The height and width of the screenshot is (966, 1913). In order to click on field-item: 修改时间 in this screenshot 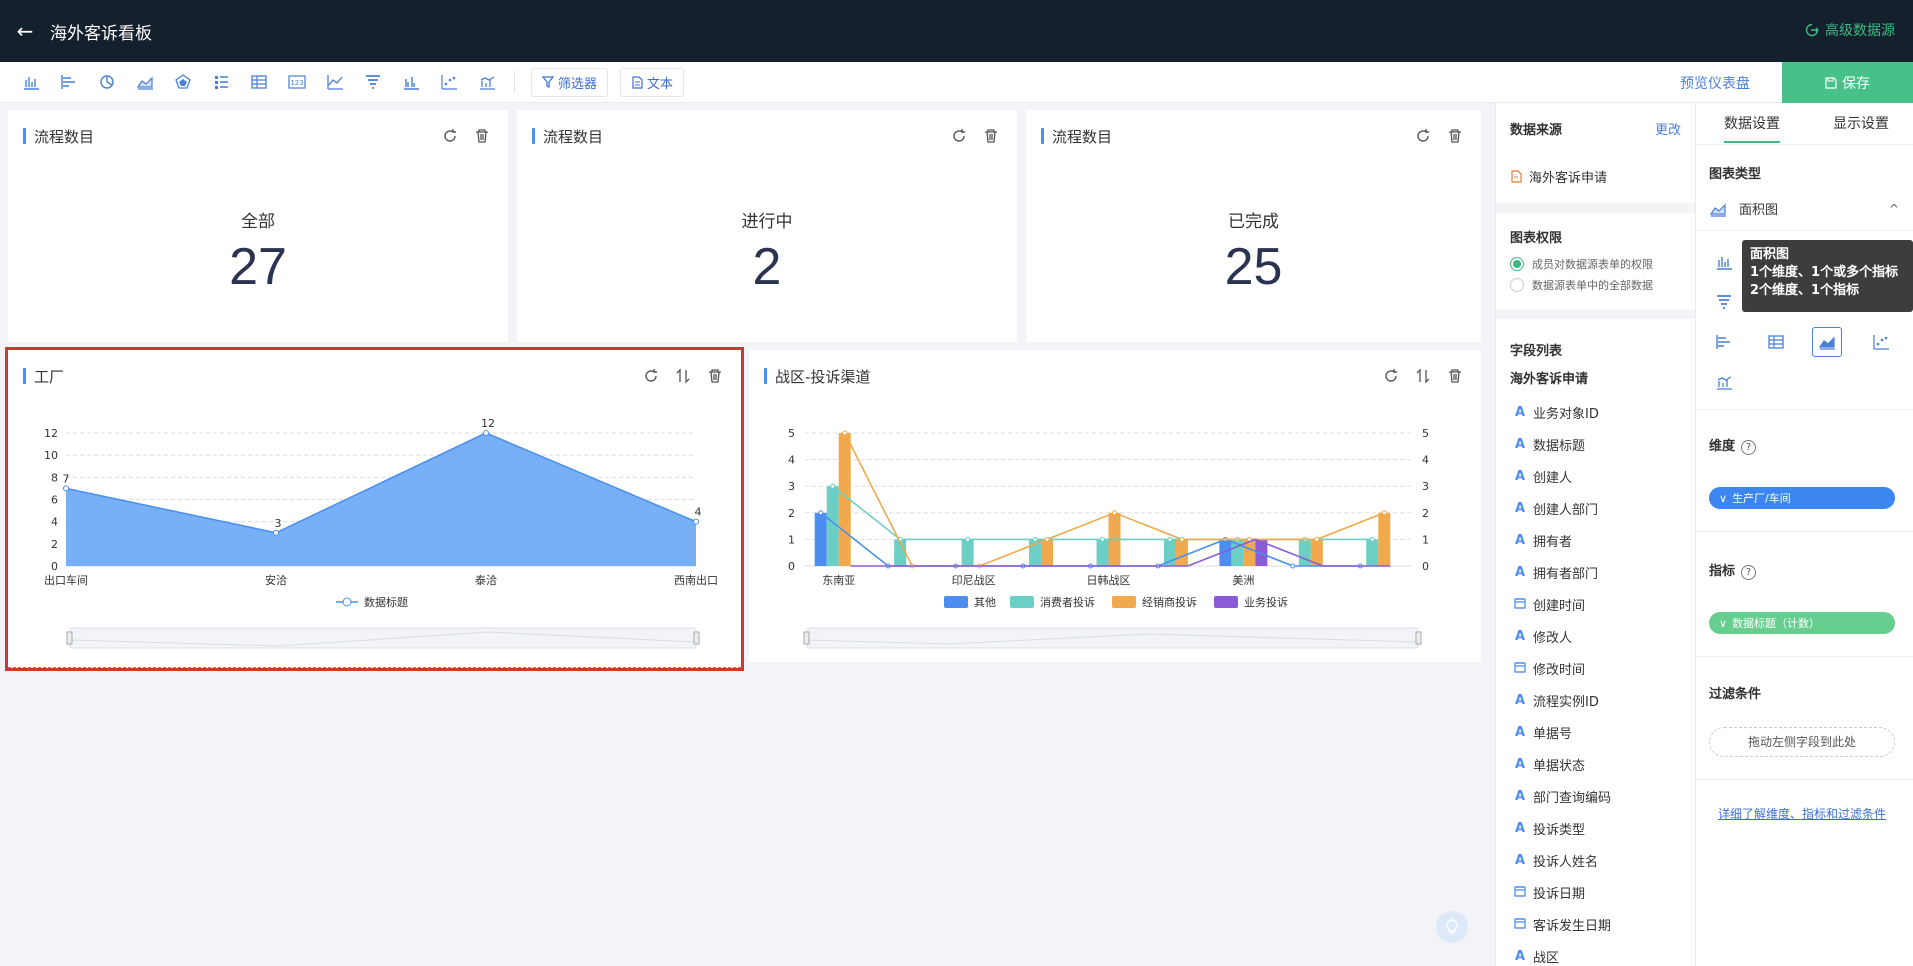, I will do `click(1549, 668)`.